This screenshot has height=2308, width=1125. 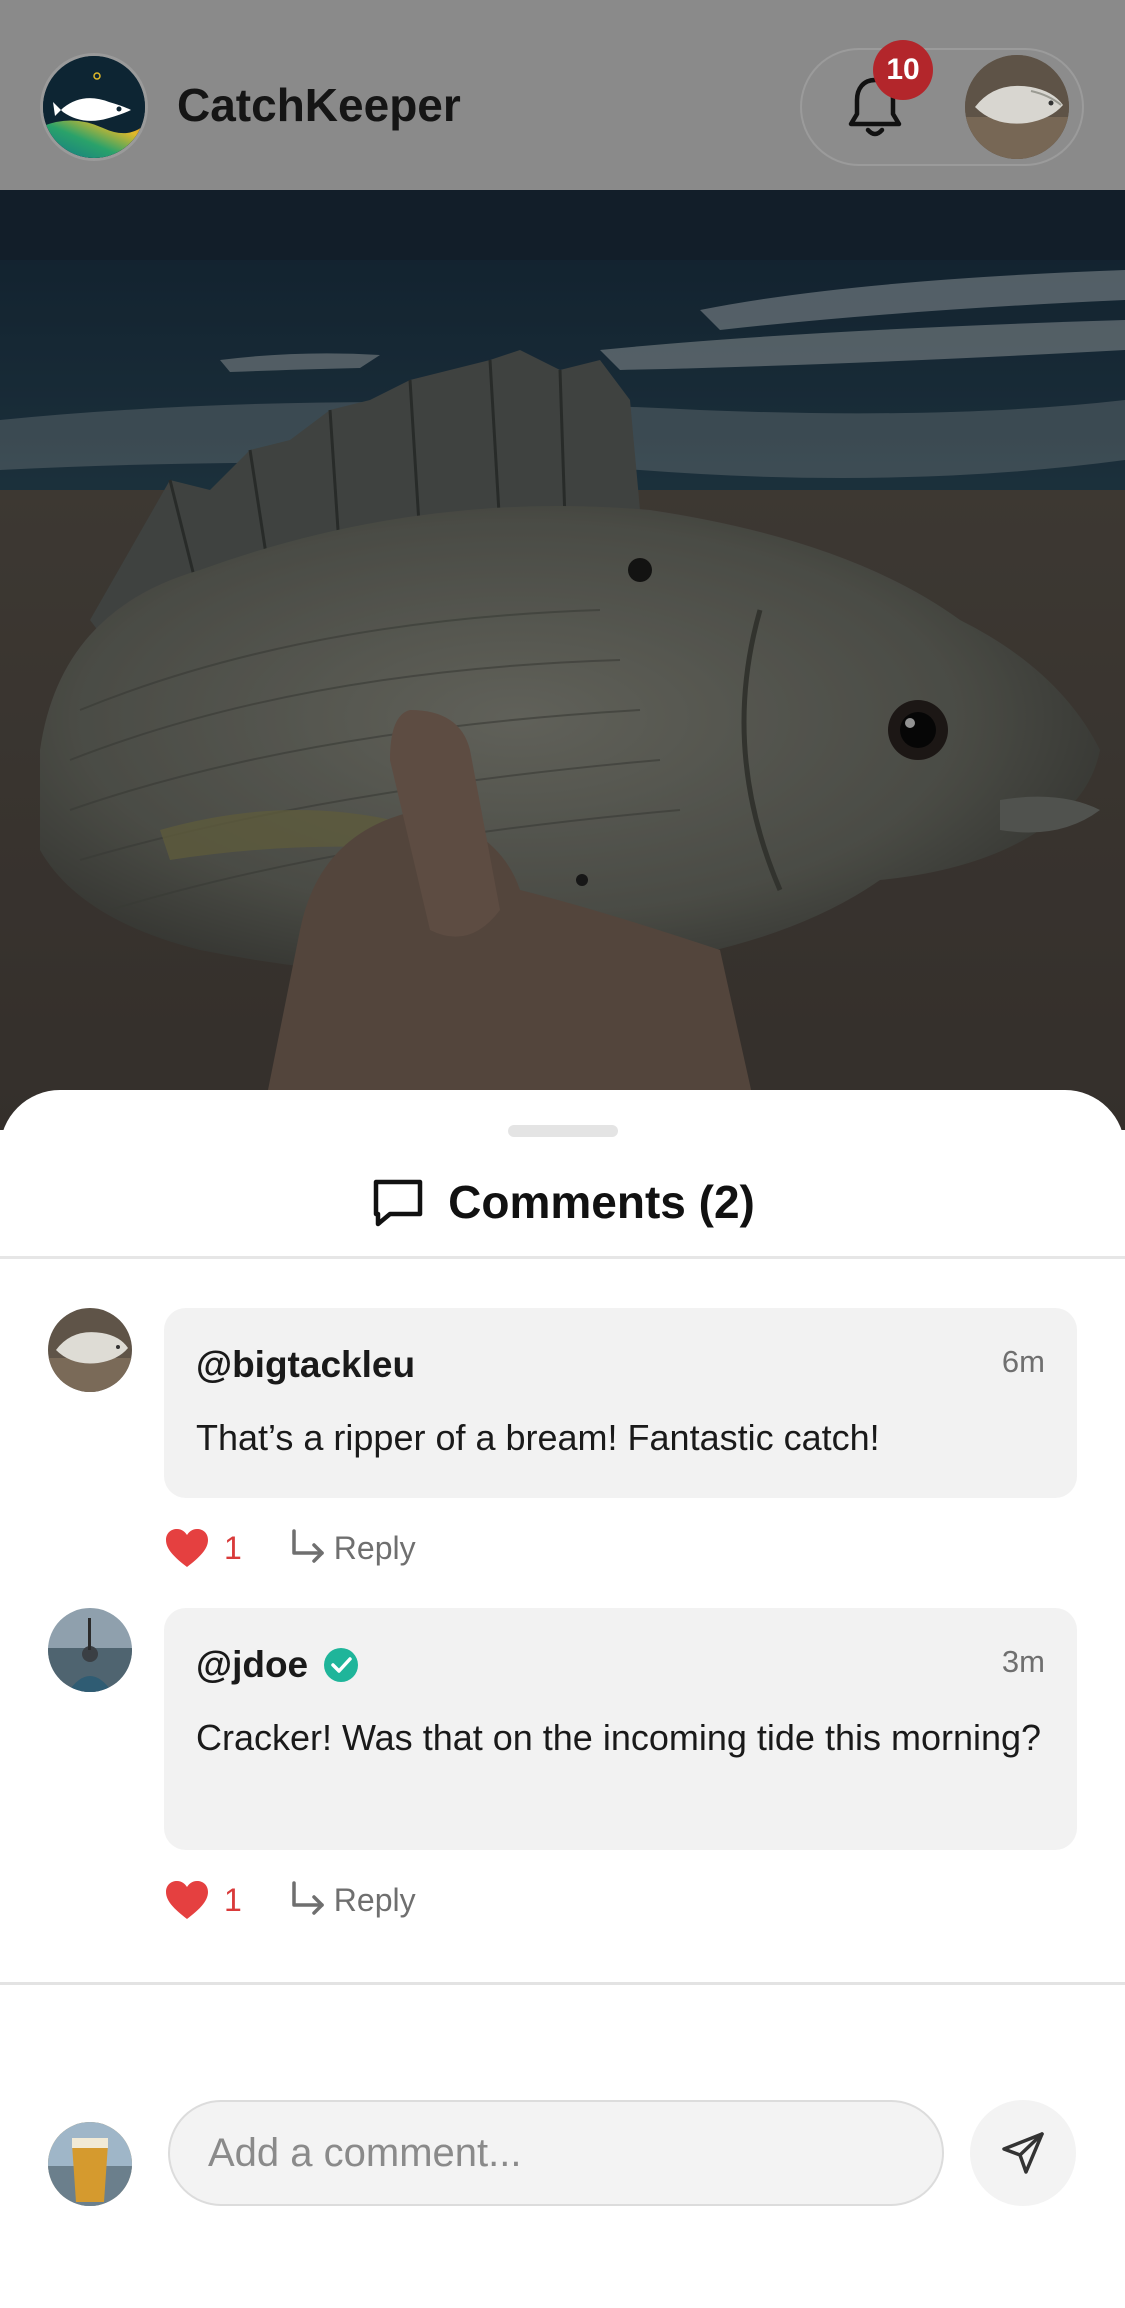 I want to click on app-logo, so click(x=94, y=107).